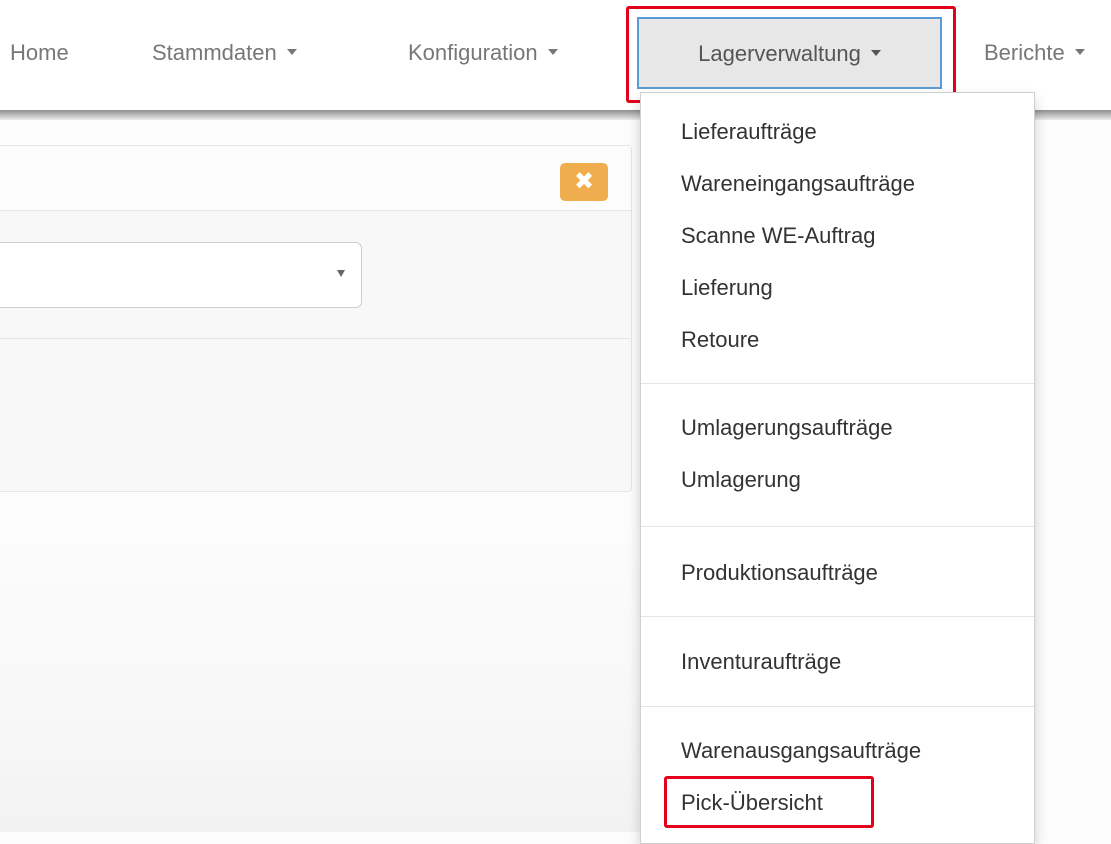  Describe the element at coordinates (761, 662) in the screenshot. I see `menu-item-inventurauftraege: Inventuraufträge` at that location.